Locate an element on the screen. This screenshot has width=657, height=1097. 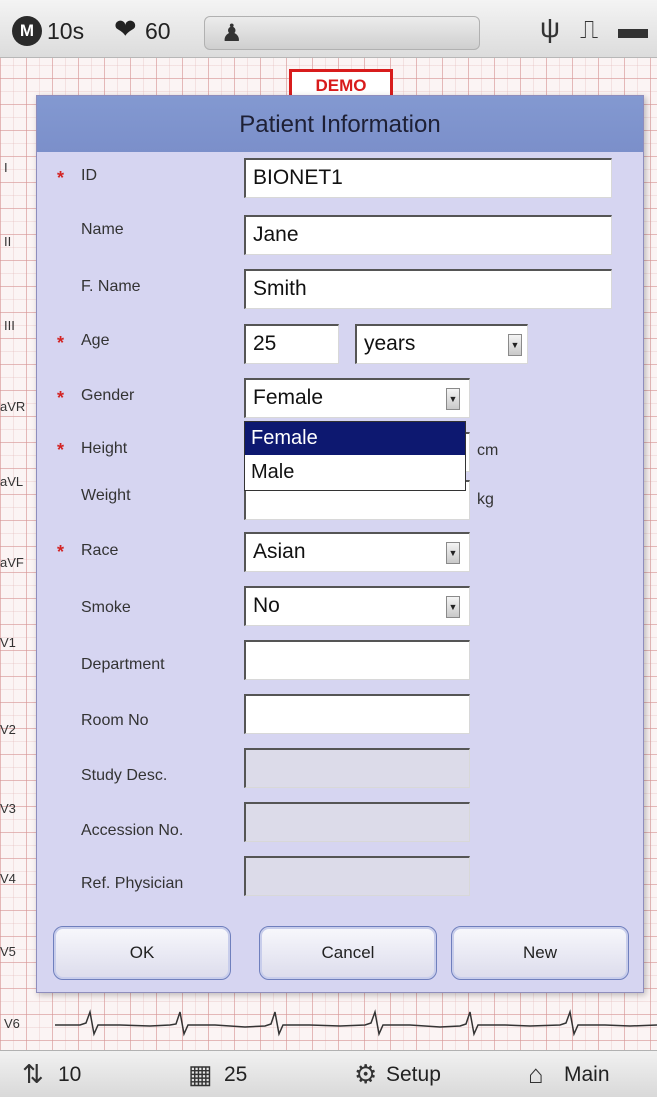
name-field: Jane is located at coordinates (428, 235).